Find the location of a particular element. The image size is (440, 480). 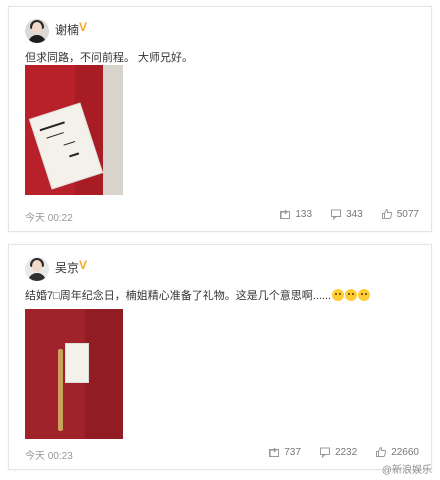

comment-button: 2232 is located at coordinates (338, 452).